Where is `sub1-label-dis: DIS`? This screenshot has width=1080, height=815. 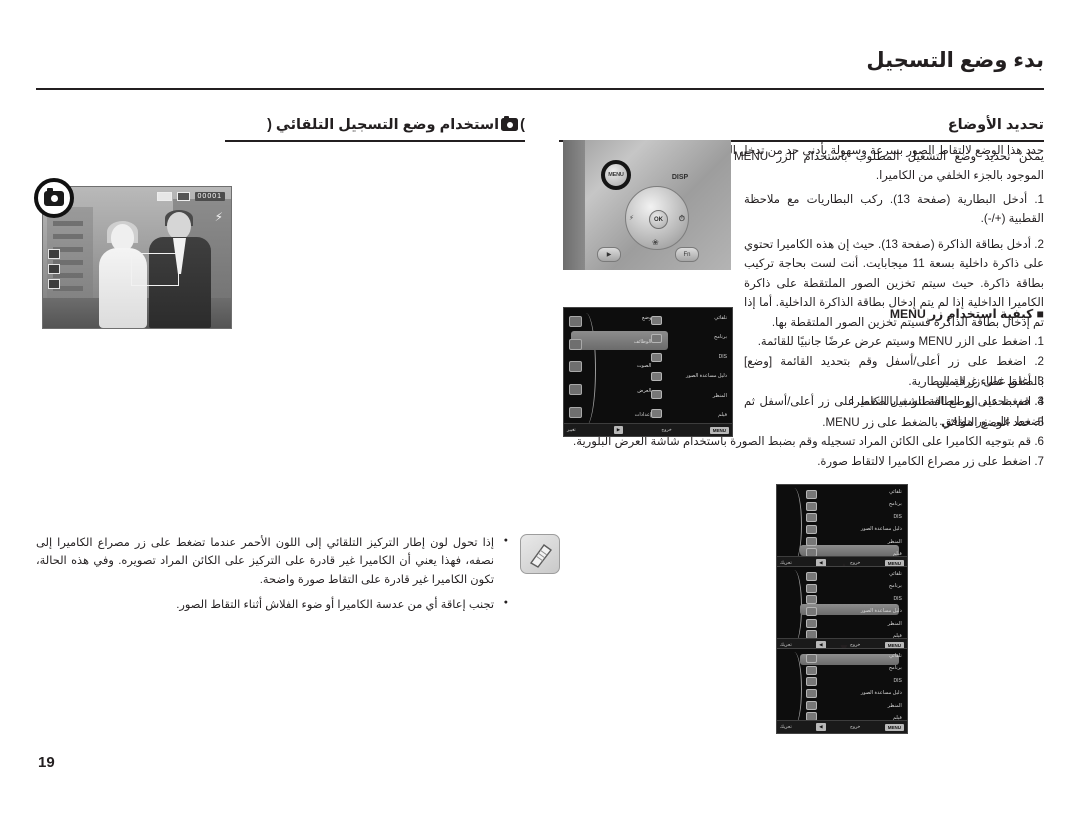
sub1-label-dis: DIS is located at coordinates (863, 517).